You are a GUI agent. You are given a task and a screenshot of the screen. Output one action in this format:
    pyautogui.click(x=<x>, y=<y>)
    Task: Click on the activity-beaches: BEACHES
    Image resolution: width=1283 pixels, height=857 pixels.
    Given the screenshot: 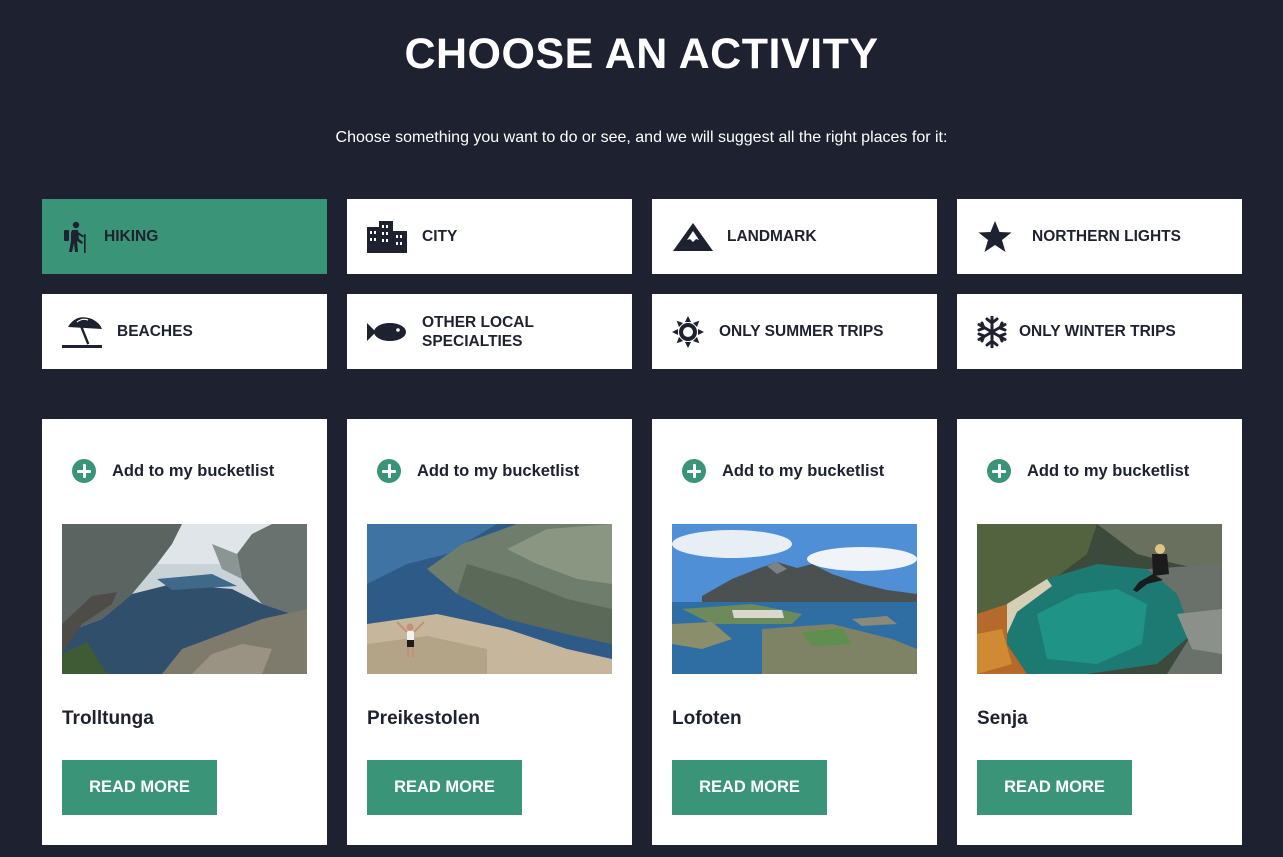 What is the action you would take?
    pyautogui.click(x=184, y=331)
    